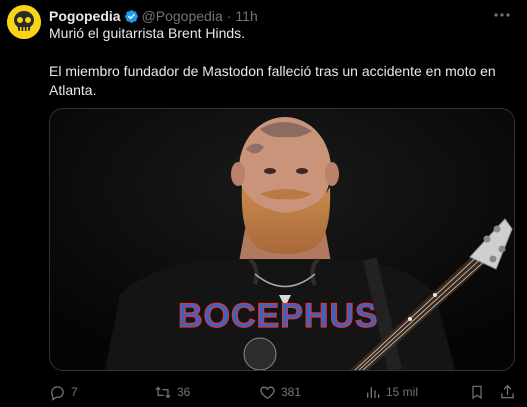  What do you see at coordinates (402, 392) in the screenshot?
I see `views-count: 15 mil` at bounding box center [402, 392].